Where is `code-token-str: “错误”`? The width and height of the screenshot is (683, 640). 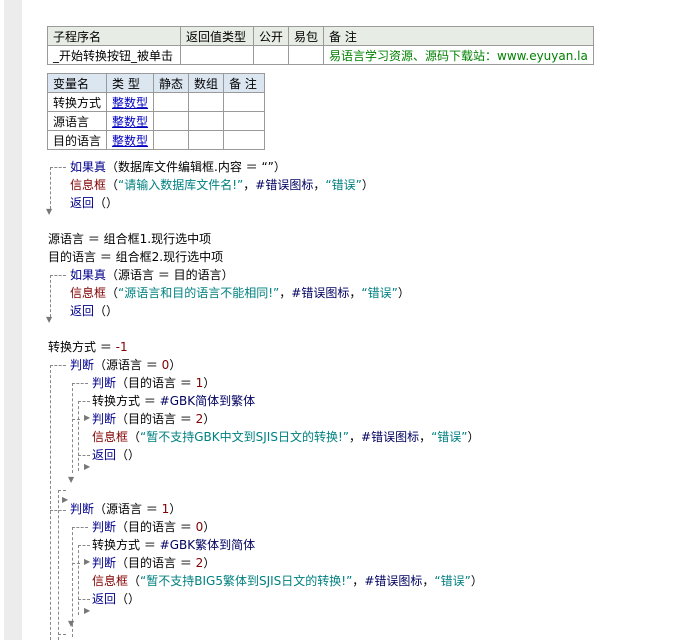
code-token-str: “错误” is located at coordinates (379, 293).